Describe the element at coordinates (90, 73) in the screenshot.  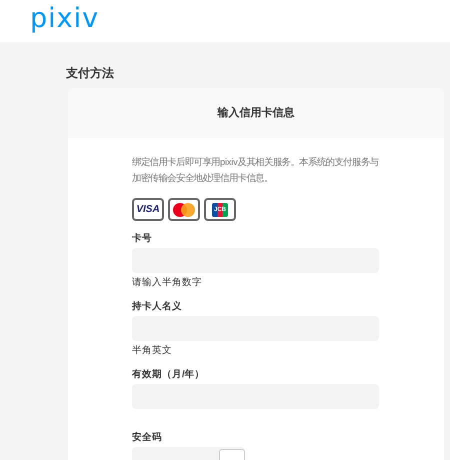
I see `page-title: 支付方法` at that location.